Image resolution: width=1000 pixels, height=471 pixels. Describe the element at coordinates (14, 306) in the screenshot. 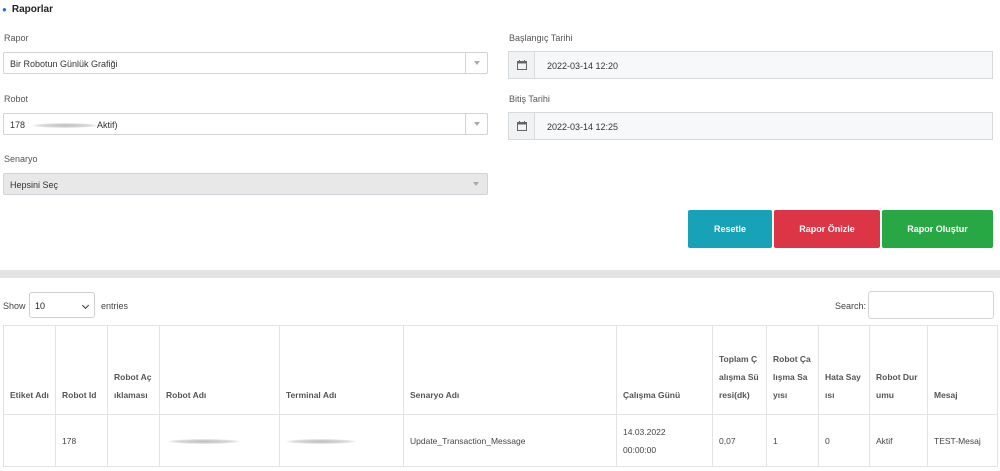

I see `show-label: Show` at that location.